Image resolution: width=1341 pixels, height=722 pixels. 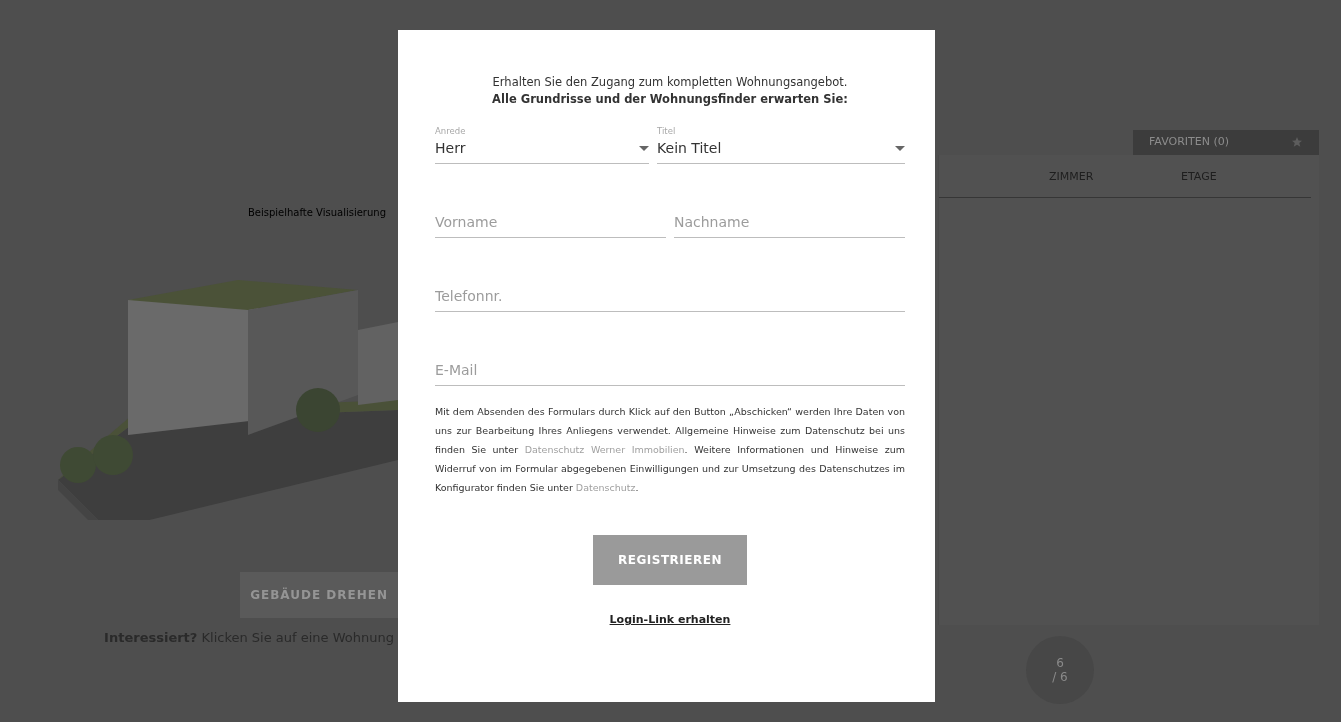 I want to click on page-current: 6, so click(x=1060, y=662).